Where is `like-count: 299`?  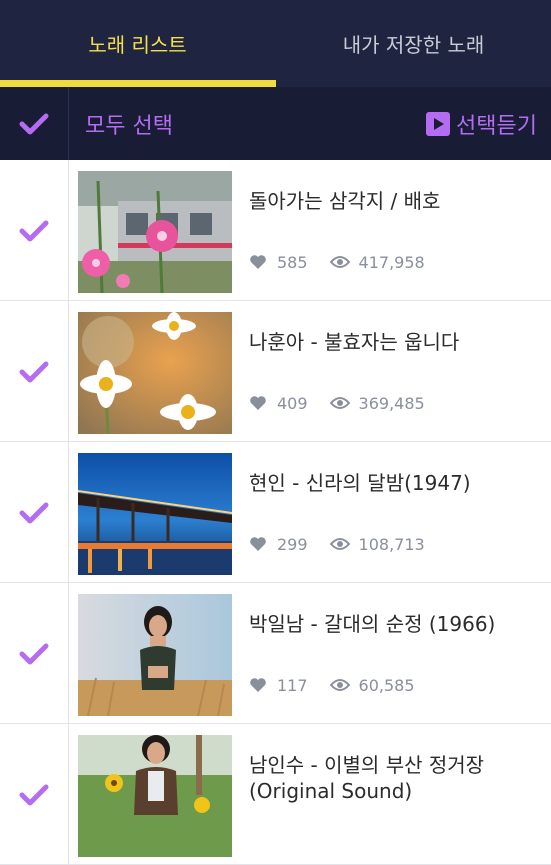
like-count: 299 is located at coordinates (292, 544).